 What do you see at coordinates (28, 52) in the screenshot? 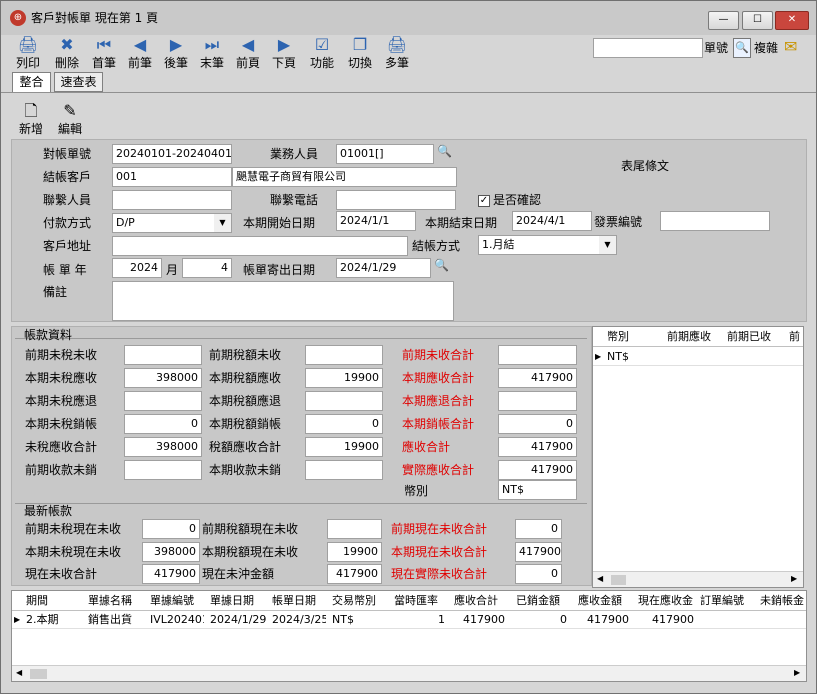
I see `print-button: 🖨 列印` at bounding box center [28, 52].